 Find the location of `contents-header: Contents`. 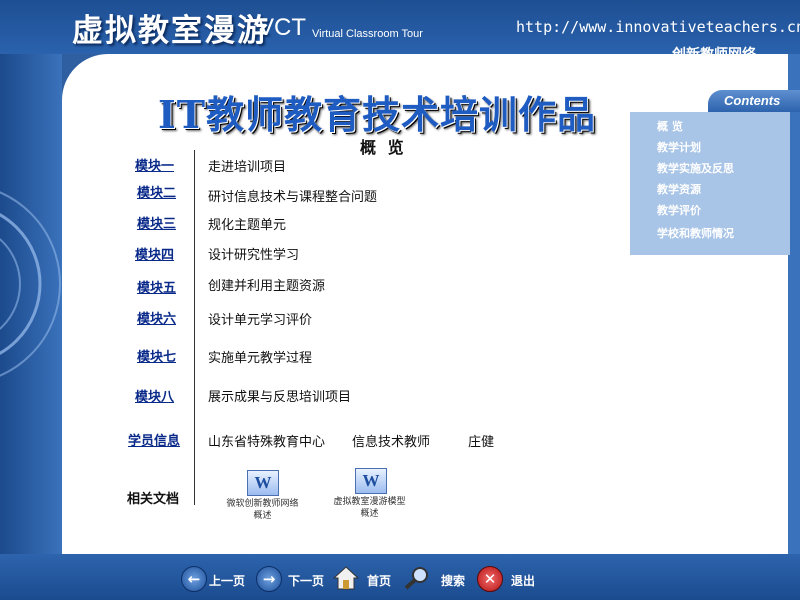

contents-header: Contents is located at coordinates (752, 100).